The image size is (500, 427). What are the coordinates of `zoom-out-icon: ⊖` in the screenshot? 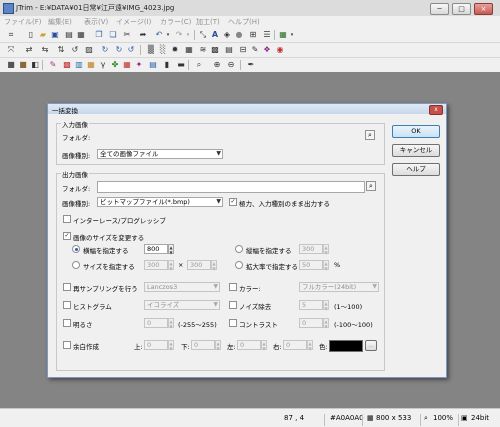 It's located at (231, 65).